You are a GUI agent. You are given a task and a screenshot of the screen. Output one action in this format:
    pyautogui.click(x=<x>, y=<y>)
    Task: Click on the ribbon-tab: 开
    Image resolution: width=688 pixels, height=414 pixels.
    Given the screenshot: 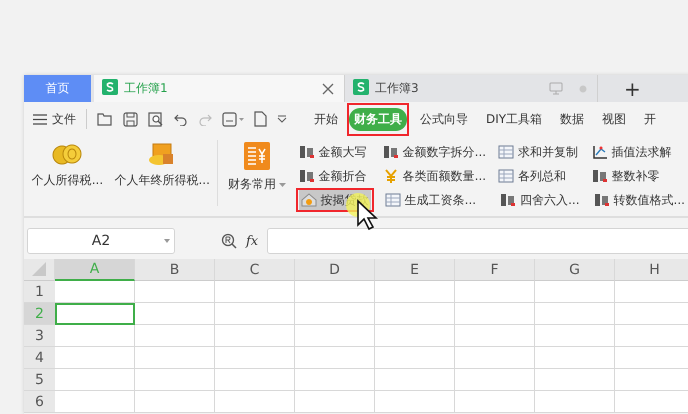 What is the action you would take?
    pyautogui.click(x=650, y=119)
    